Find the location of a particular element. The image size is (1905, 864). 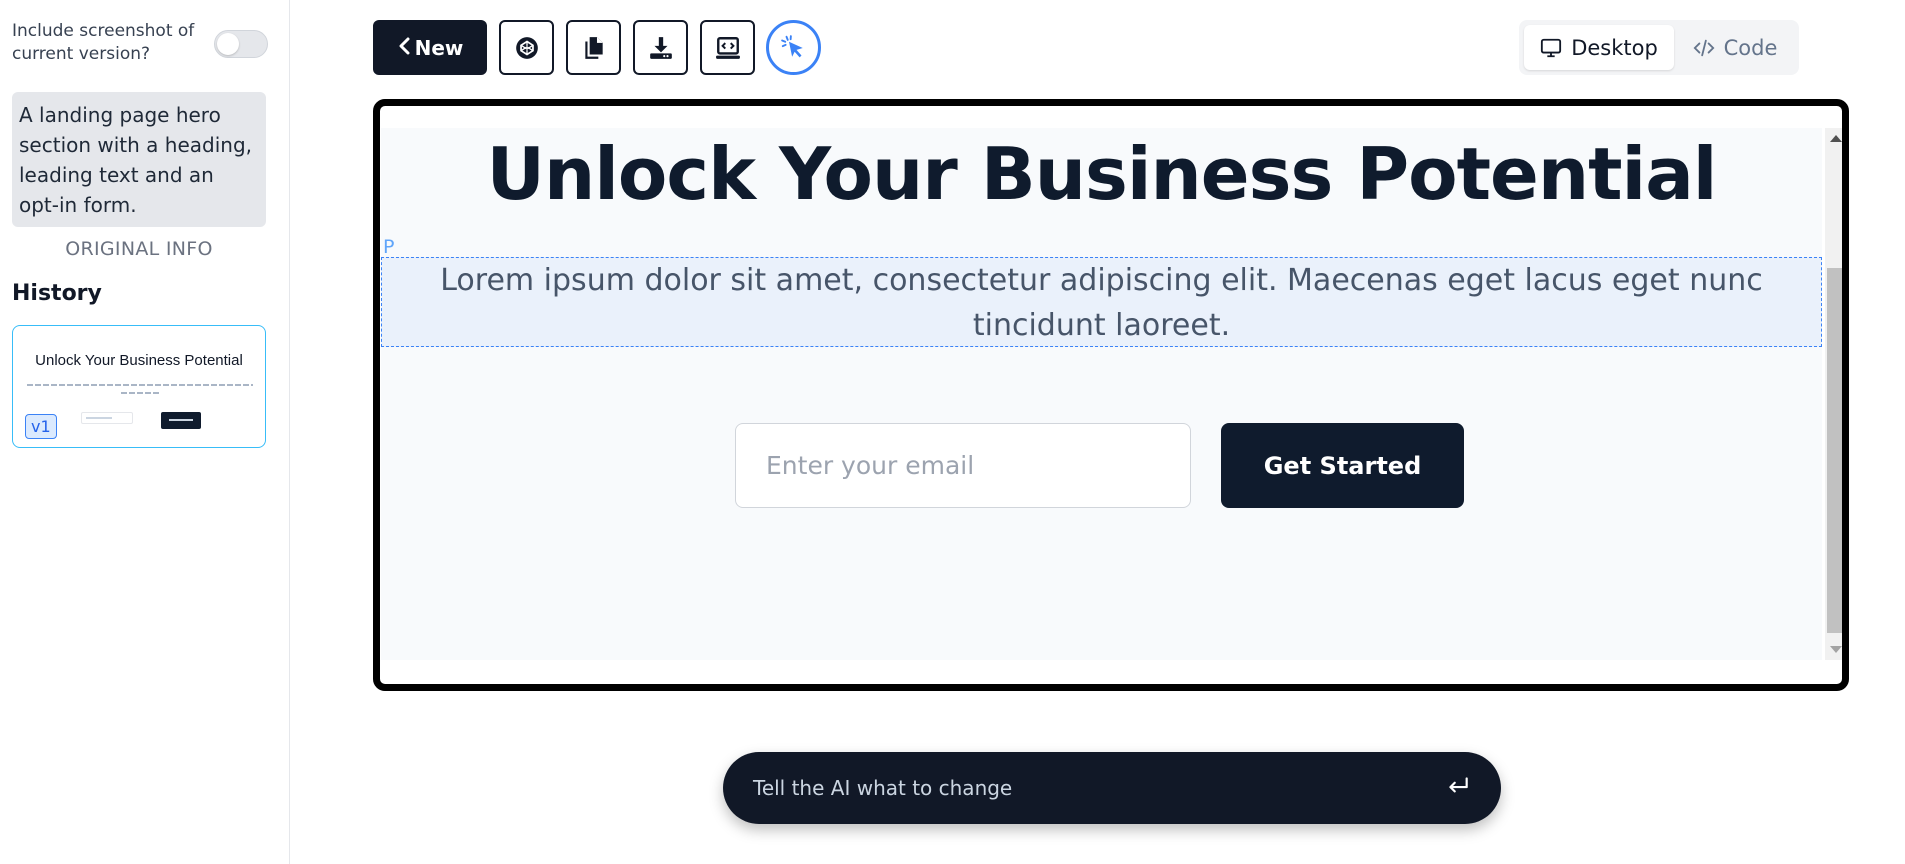

new-button: New is located at coordinates (430, 47).